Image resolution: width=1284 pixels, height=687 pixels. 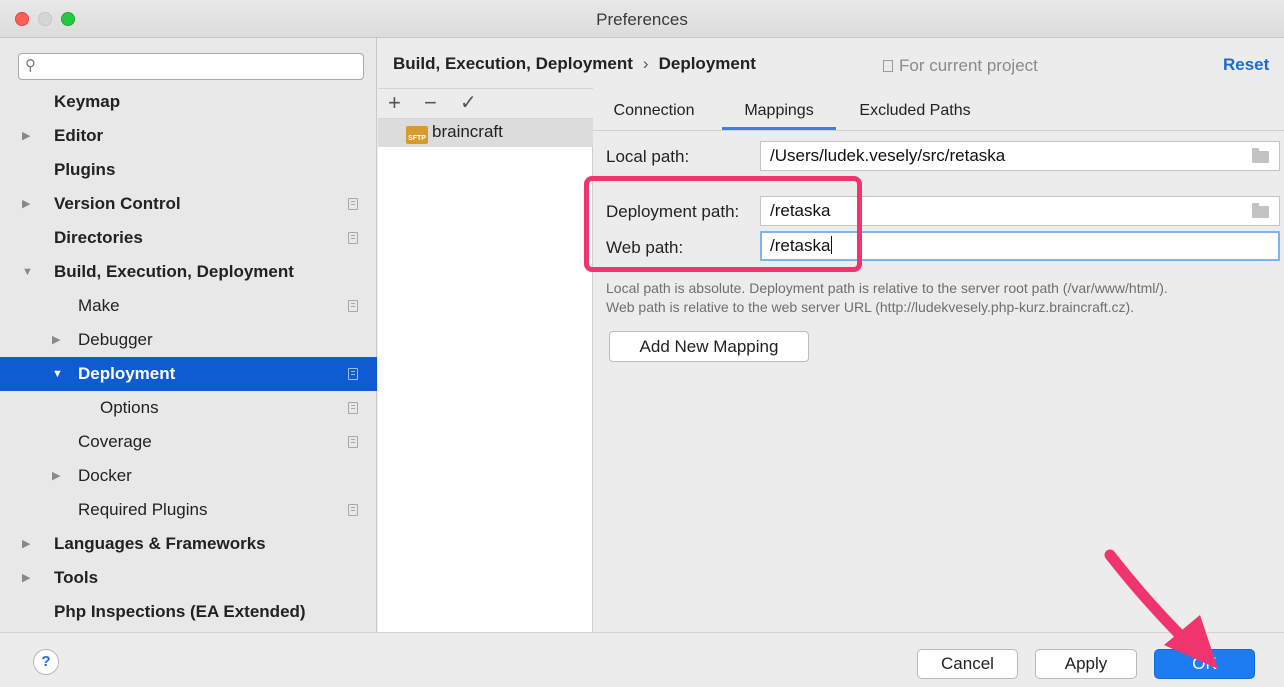 What do you see at coordinates (143, 509) in the screenshot?
I see `sidebar-item-label: Required Plugins` at bounding box center [143, 509].